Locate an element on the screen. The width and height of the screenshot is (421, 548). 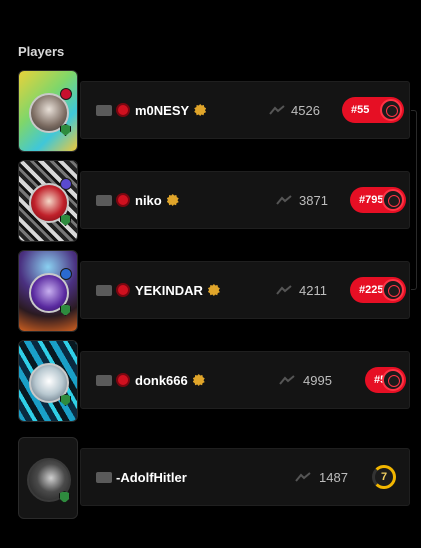
player-row: niko 3871 #795 is located at coordinates (214, 201).